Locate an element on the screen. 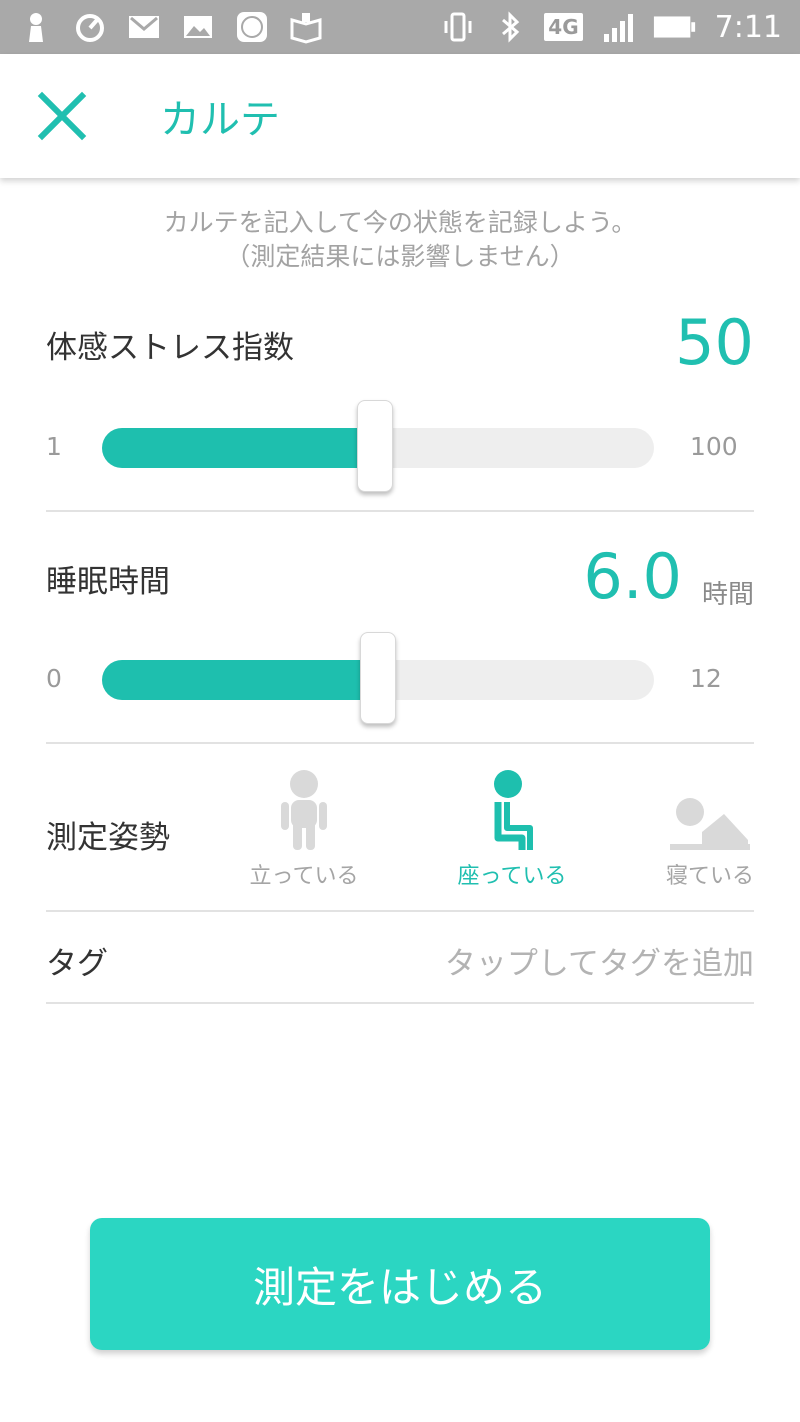 The width and height of the screenshot is (800, 1422). sleep-slider is located at coordinates (378, 678).